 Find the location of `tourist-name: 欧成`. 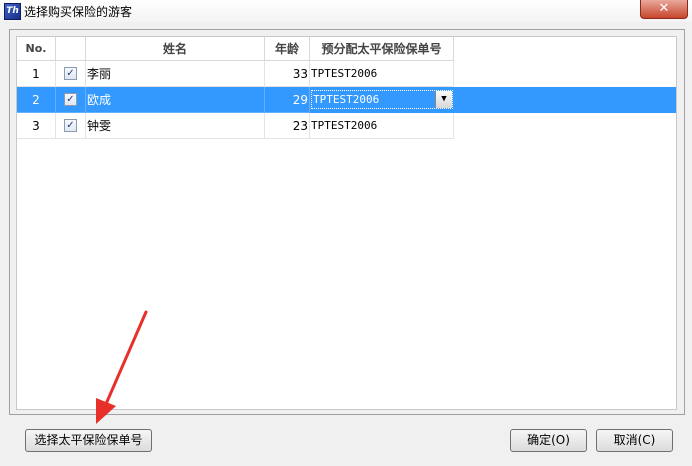

tourist-name: 欧成 is located at coordinates (175, 100).